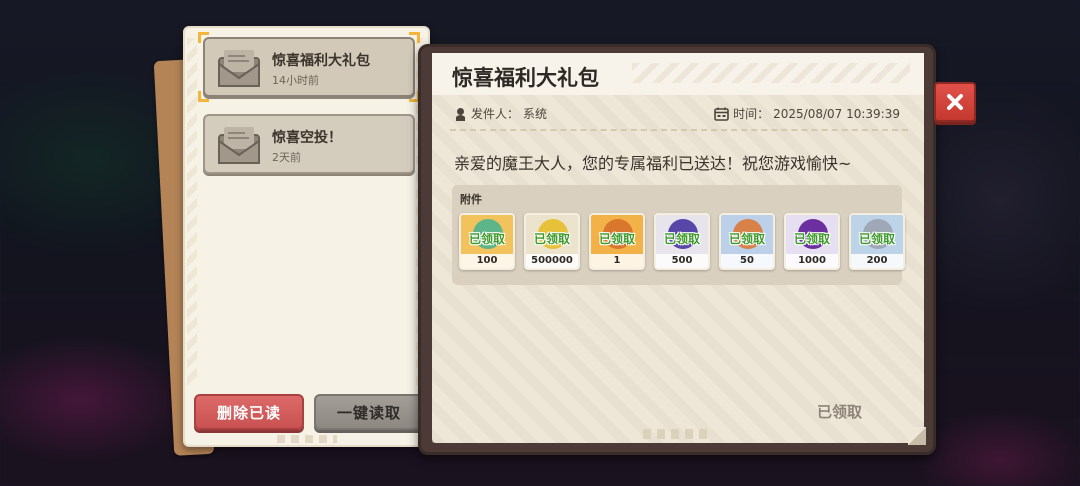 The width and height of the screenshot is (1080, 486). Describe the element at coordinates (321, 61) in the screenshot. I see `mail-item-title: 惊喜福利大礼包` at that location.